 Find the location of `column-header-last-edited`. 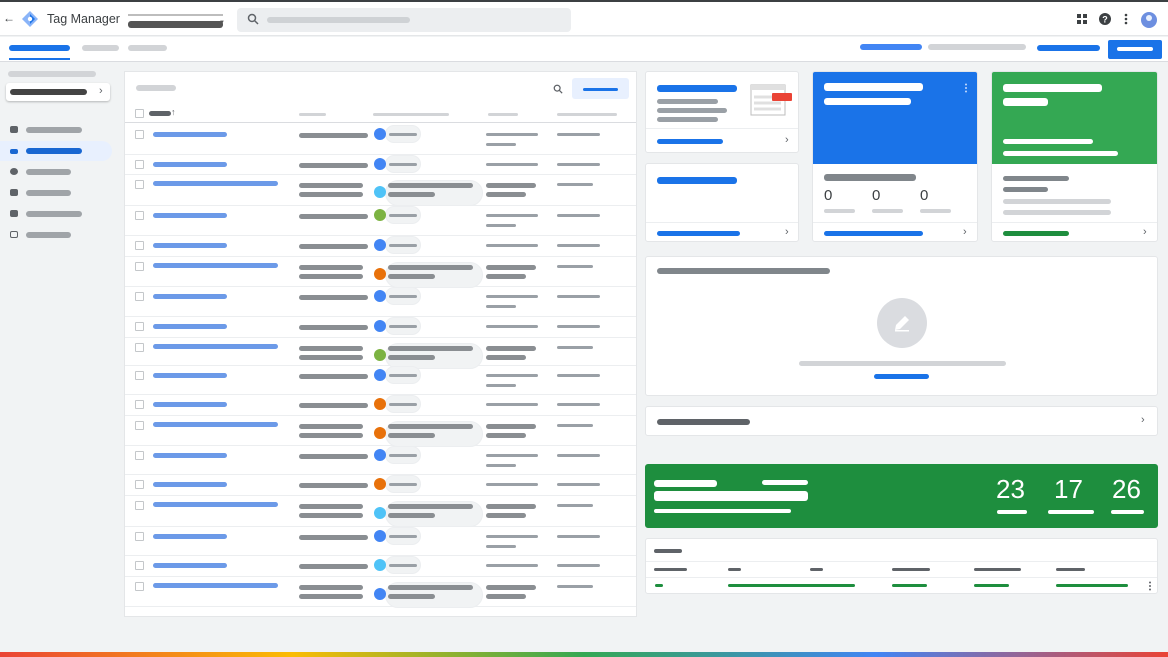

column-header-last-edited is located at coordinates (587, 114).